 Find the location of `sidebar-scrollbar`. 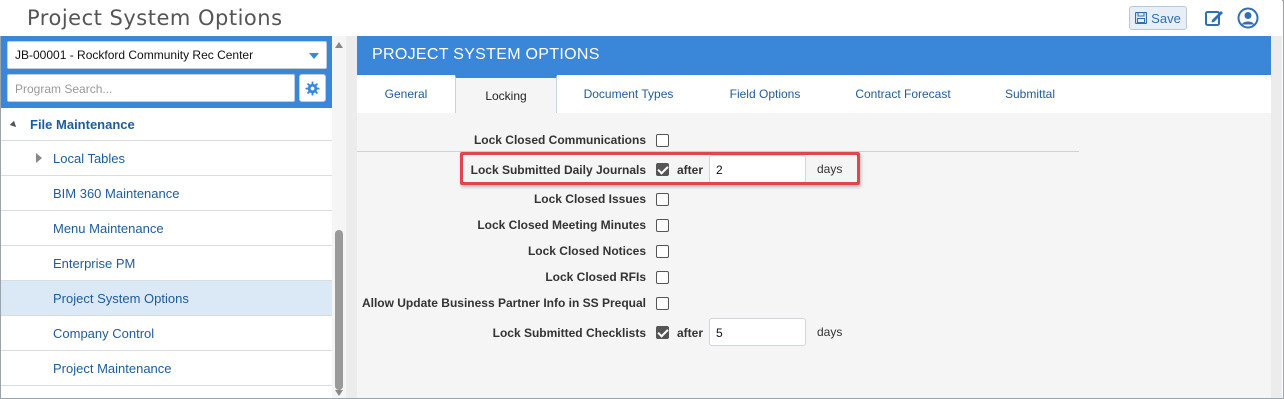

sidebar-scrollbar is located at coordinates (339, 217).